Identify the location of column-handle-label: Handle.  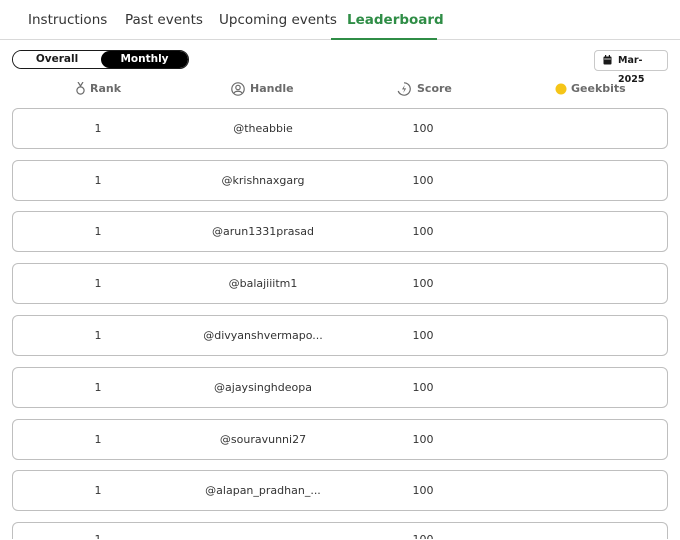
(272, 88).